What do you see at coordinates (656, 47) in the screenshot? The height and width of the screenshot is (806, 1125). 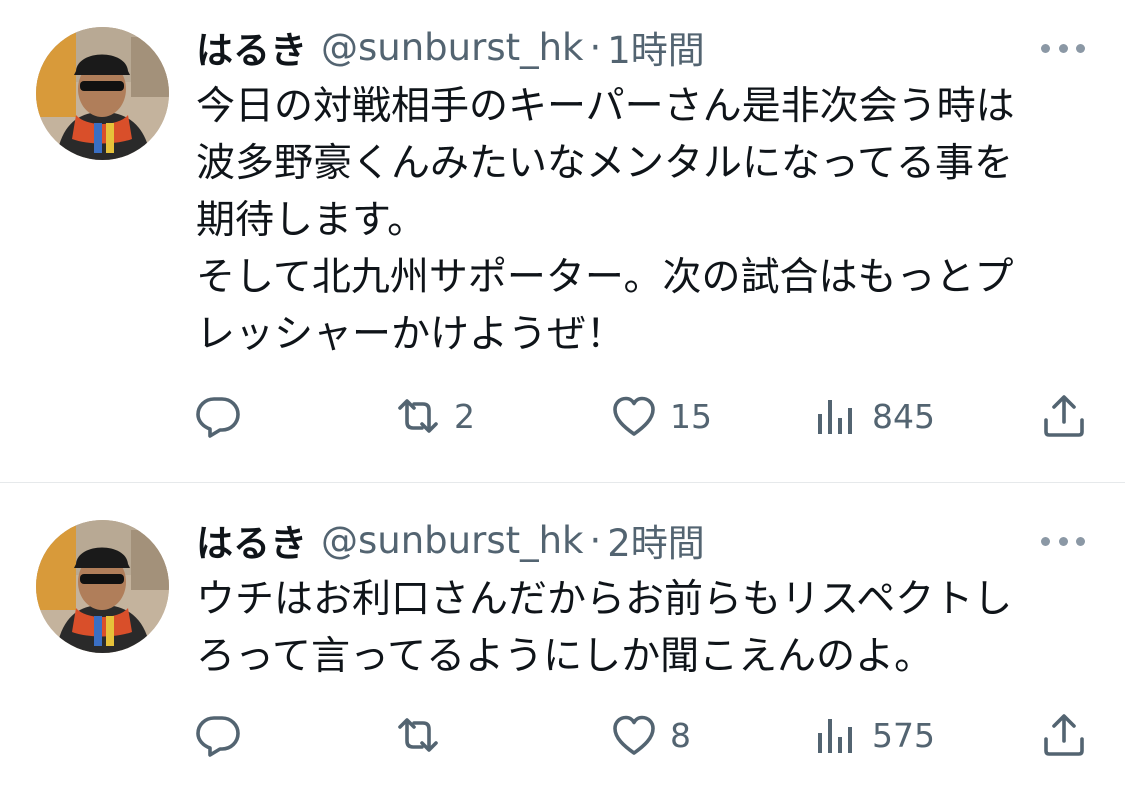 I see `timestamp: 1時間` at bounding box center [656, 47].